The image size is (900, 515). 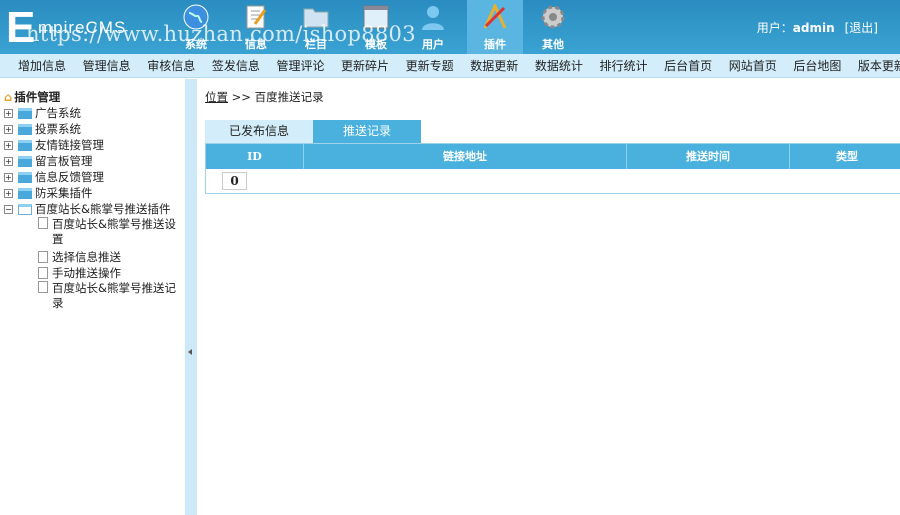 What do you see at coordinates (94, 177) in the screenshot?
I see `tree-folder: + 信息反馈管理` at bounding box center [94, 177].